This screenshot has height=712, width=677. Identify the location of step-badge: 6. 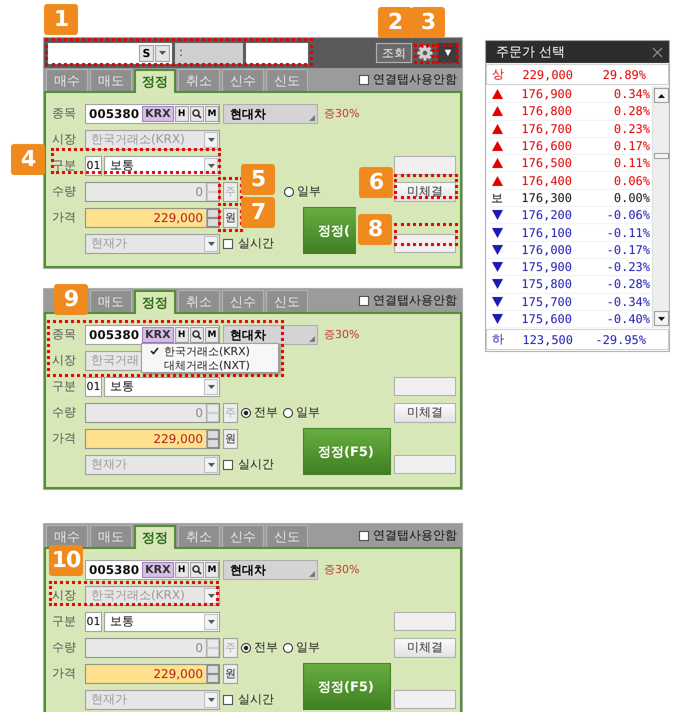
(376, 182).